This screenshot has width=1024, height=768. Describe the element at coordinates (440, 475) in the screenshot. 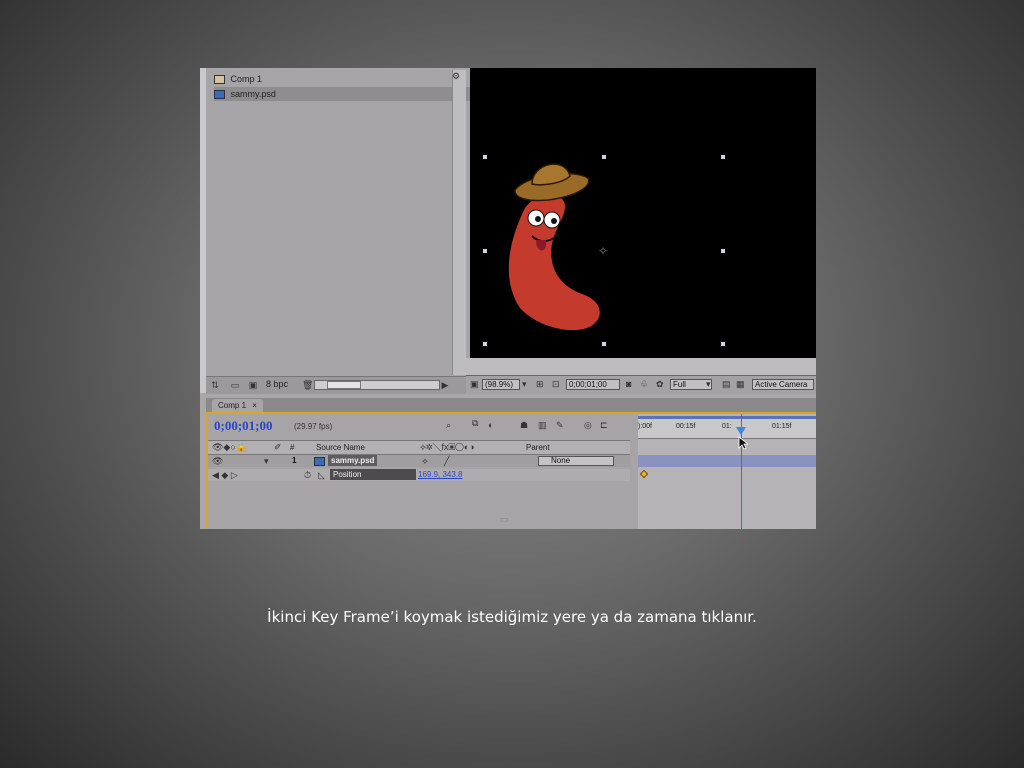

I see `position-value: 169.9, 343.8` at that location.